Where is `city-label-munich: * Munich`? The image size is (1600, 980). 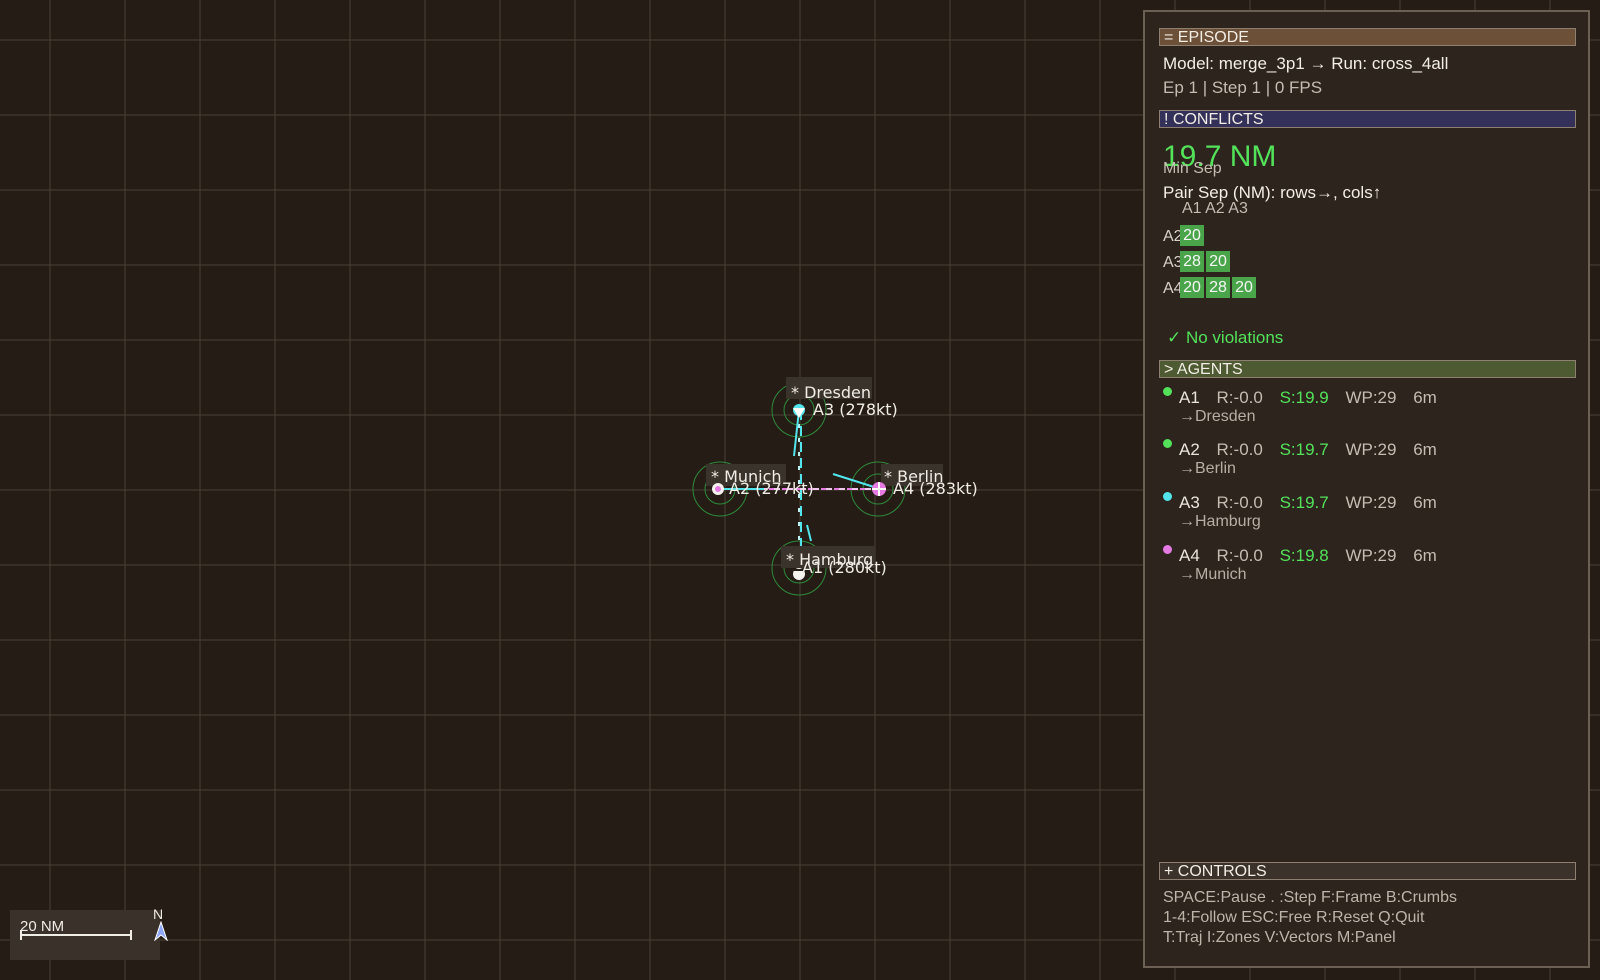
city-label-munich: * Munich is located at coordinates (746, 476).